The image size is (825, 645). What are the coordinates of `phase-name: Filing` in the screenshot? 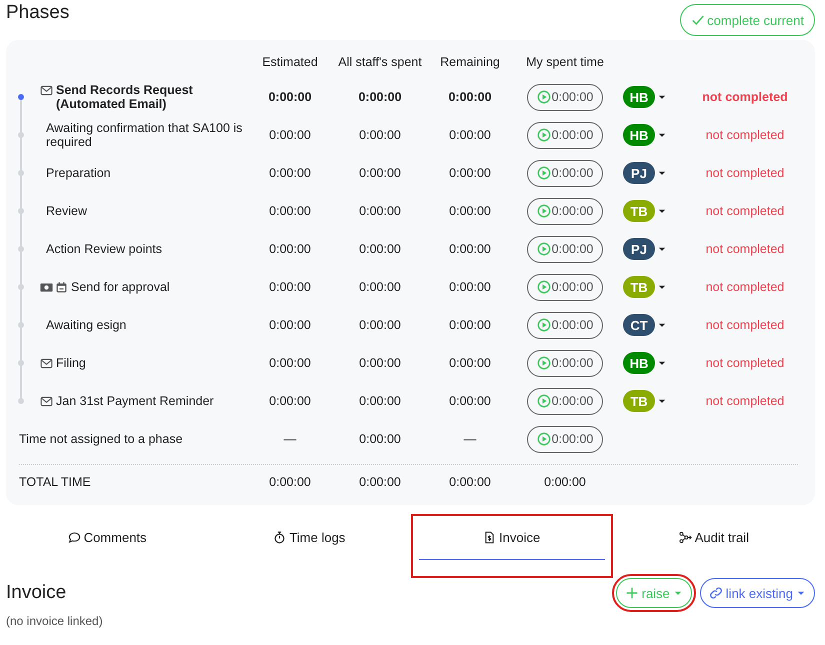 It's located at (71, 363).